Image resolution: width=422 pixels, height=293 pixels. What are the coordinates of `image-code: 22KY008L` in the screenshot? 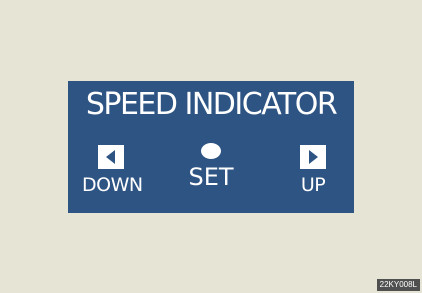 It's located at (398, 285).